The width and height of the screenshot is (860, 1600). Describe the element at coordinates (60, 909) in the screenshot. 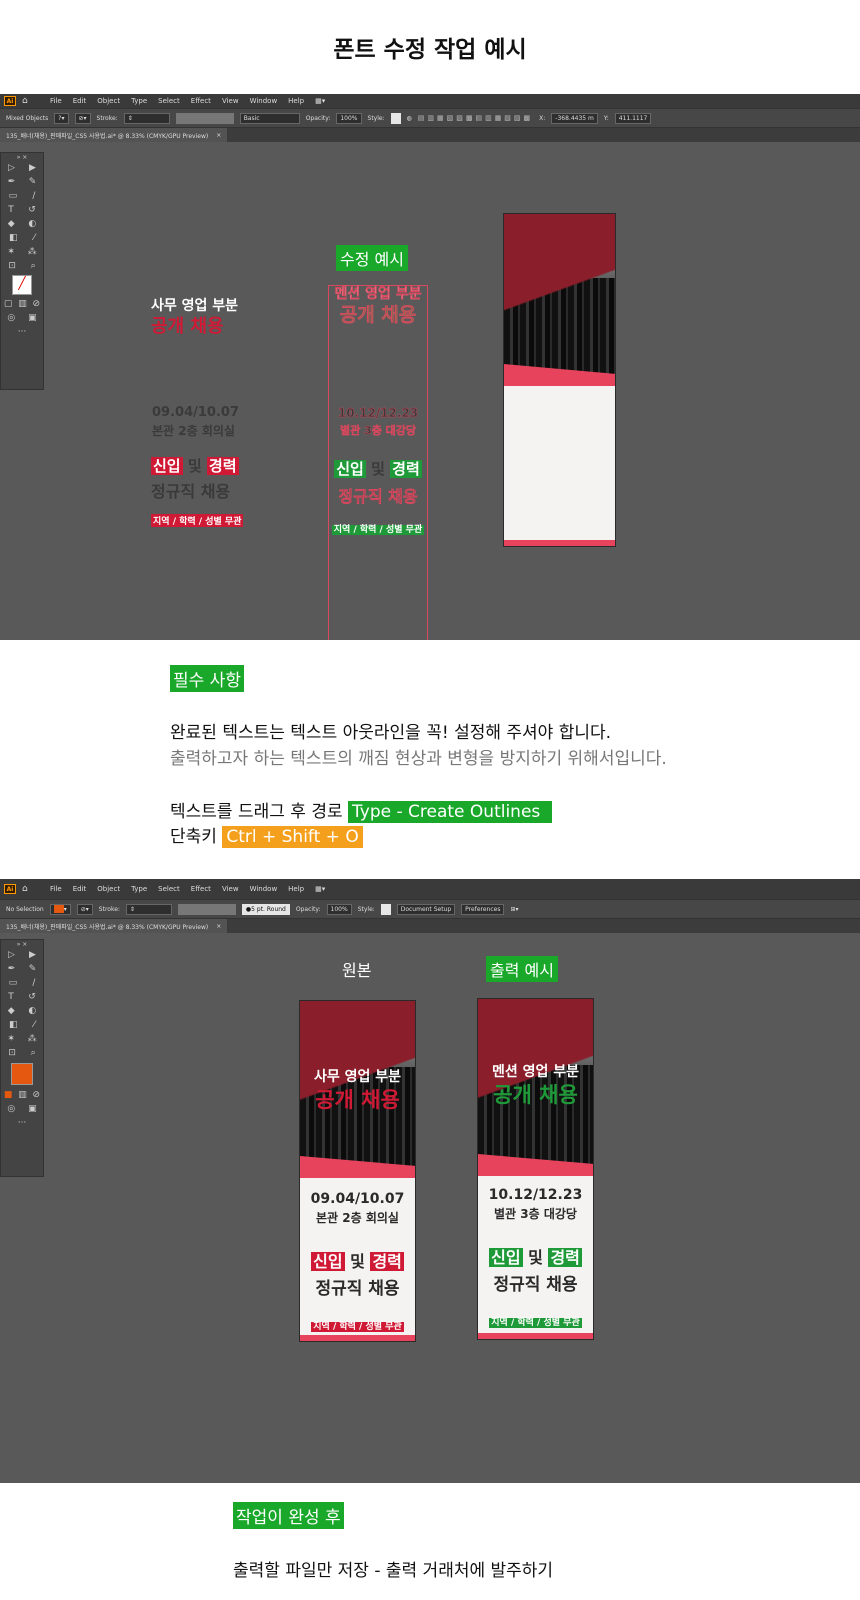

I see `fill-swatch: ▾` at that location.